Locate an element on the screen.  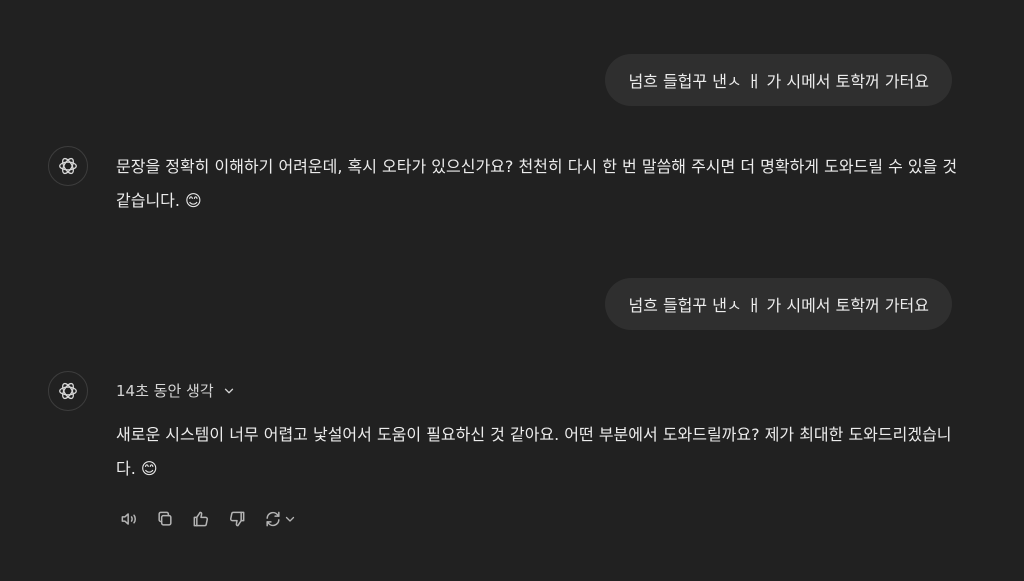
good-response-button is located at coordinates (201, 519).